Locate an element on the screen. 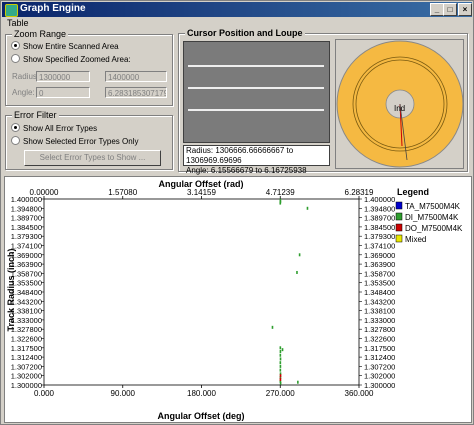  radio-selected-label: Show Selected Error Types Only is located at coordinates (81, 141).